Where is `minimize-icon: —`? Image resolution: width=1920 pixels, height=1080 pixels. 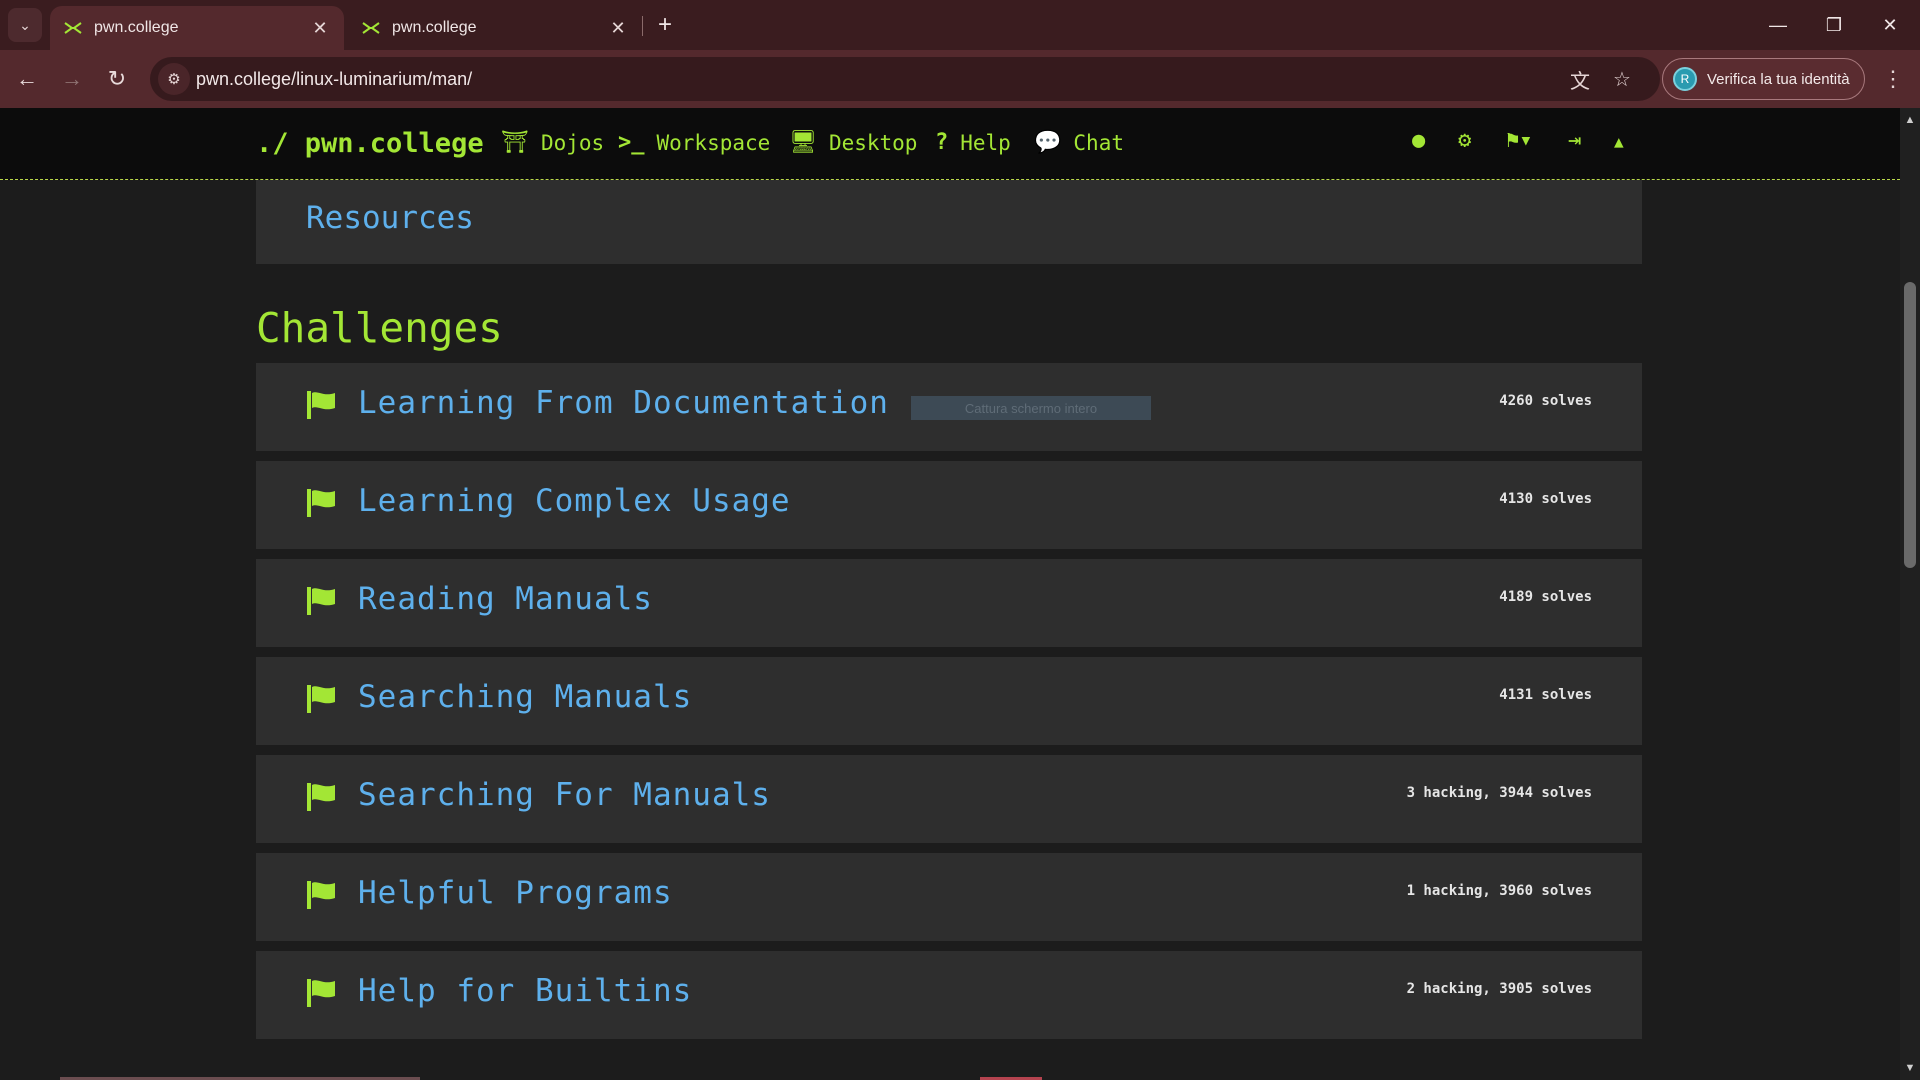
minimize-icon: — is located at coordinates (1778, 24).